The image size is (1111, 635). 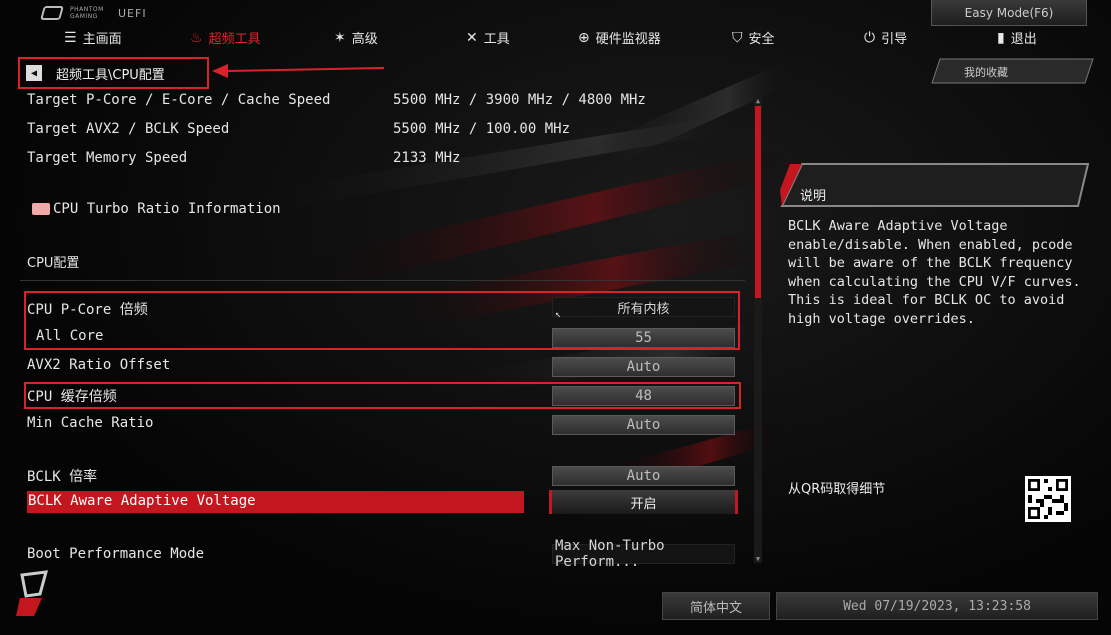 What do you see at coordinates (32, 593) in the screenshot?
I see `phantom-gaming-emblem-icon` at bounding box center [32, 593].